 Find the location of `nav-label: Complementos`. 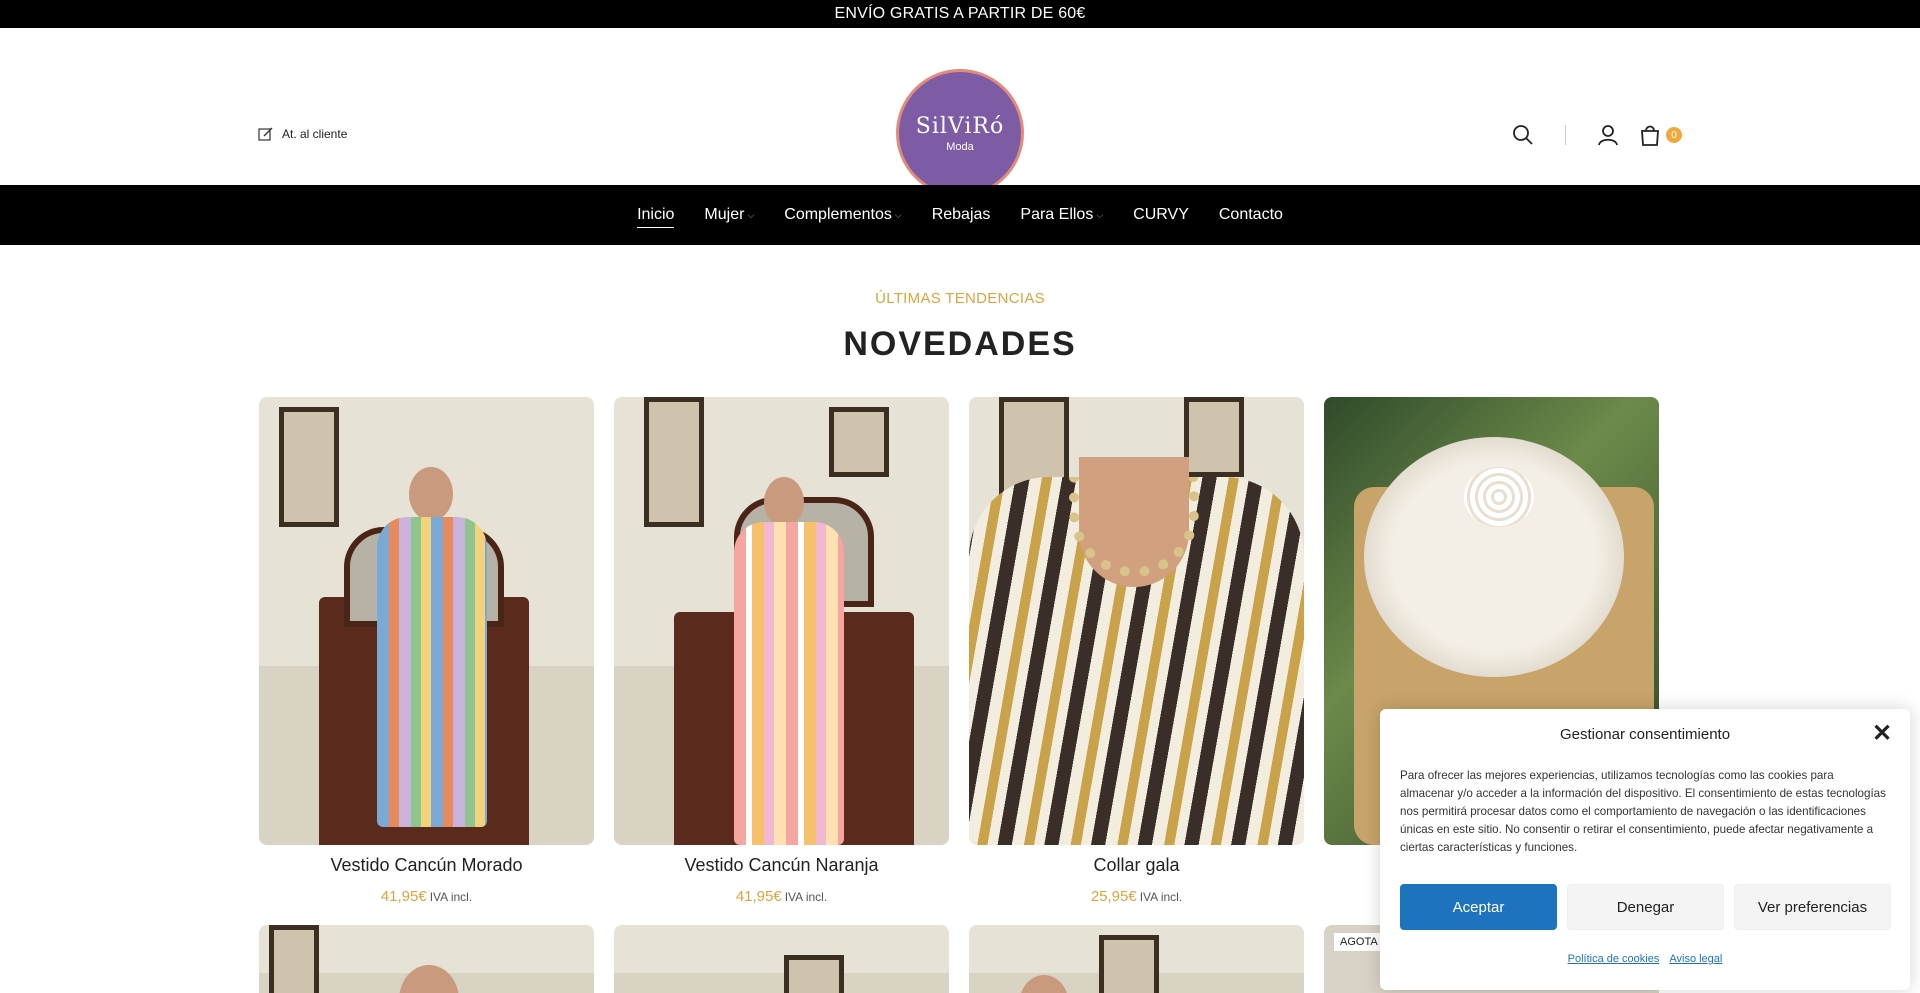

nav-label: Complementos is located at coordinates (838, 214).